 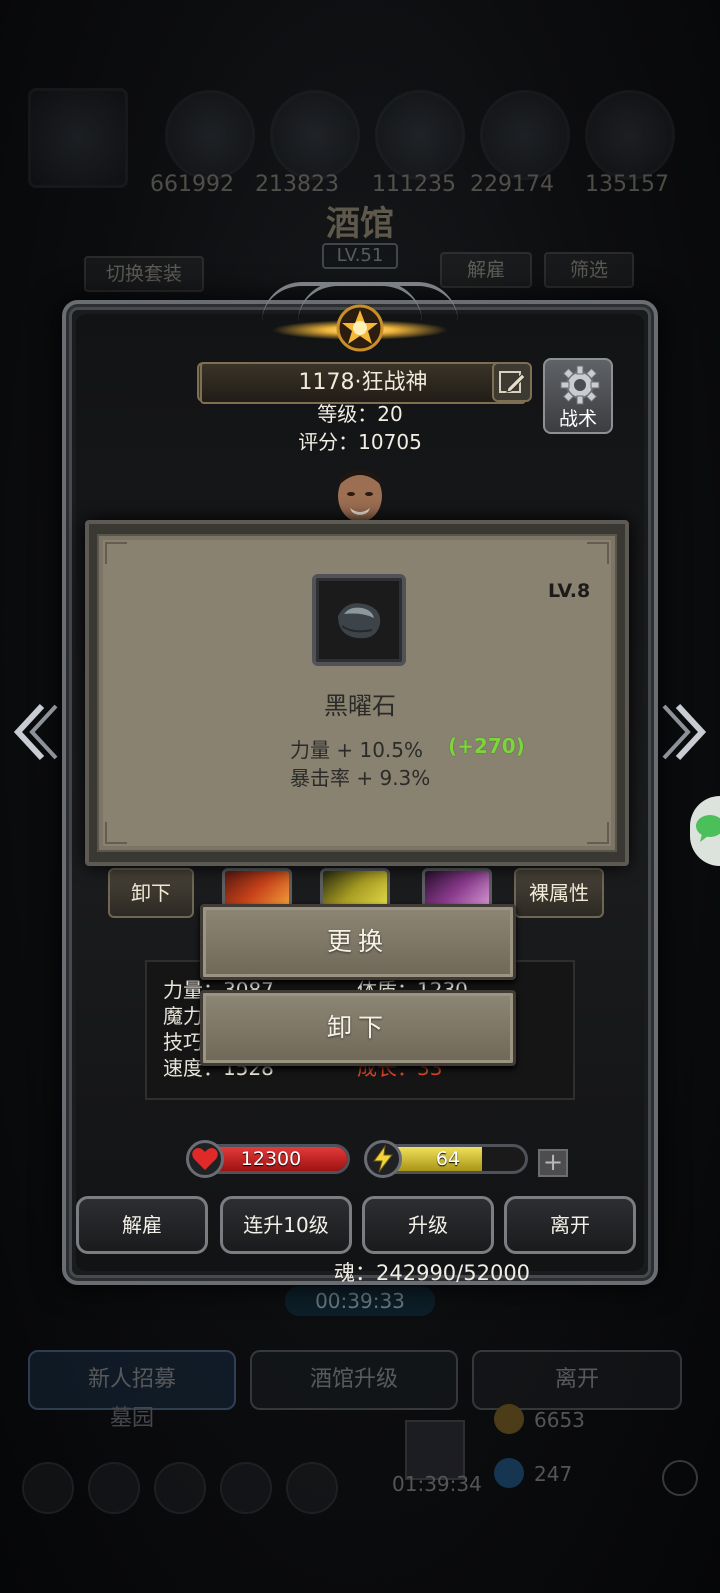 What do you see at coordinates (569, 591) in the screenshot?
I see `item-level: LV.8` at bounding box center [569, 591].